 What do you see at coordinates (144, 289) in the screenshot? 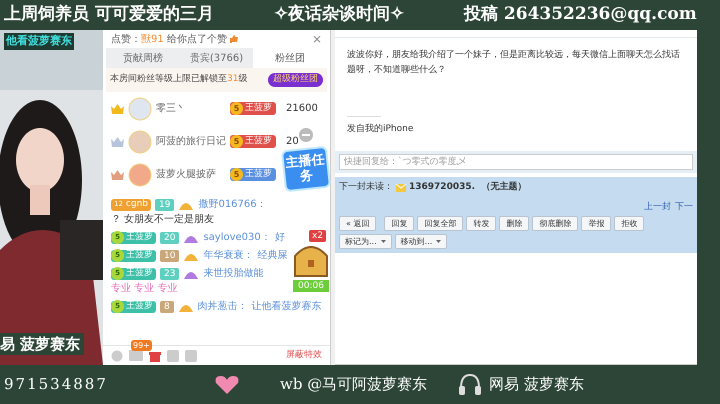
I see `chat-message: 专业 专业 专业` at bounding box center [144, 289].